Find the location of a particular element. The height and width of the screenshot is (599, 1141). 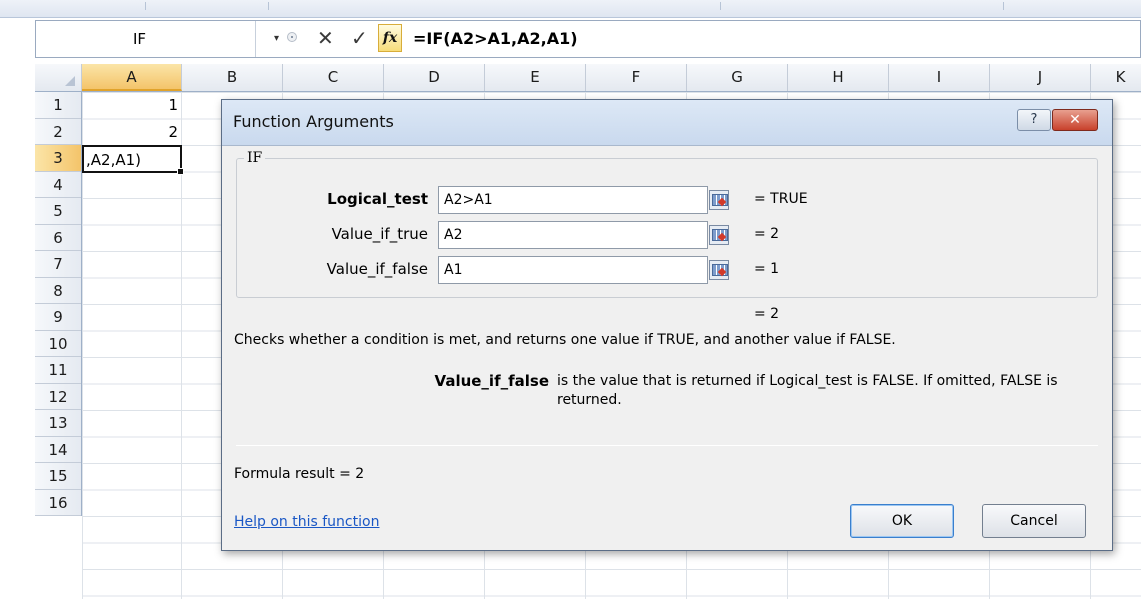

row-header-12: 12 is located at coordinates (58, 397).